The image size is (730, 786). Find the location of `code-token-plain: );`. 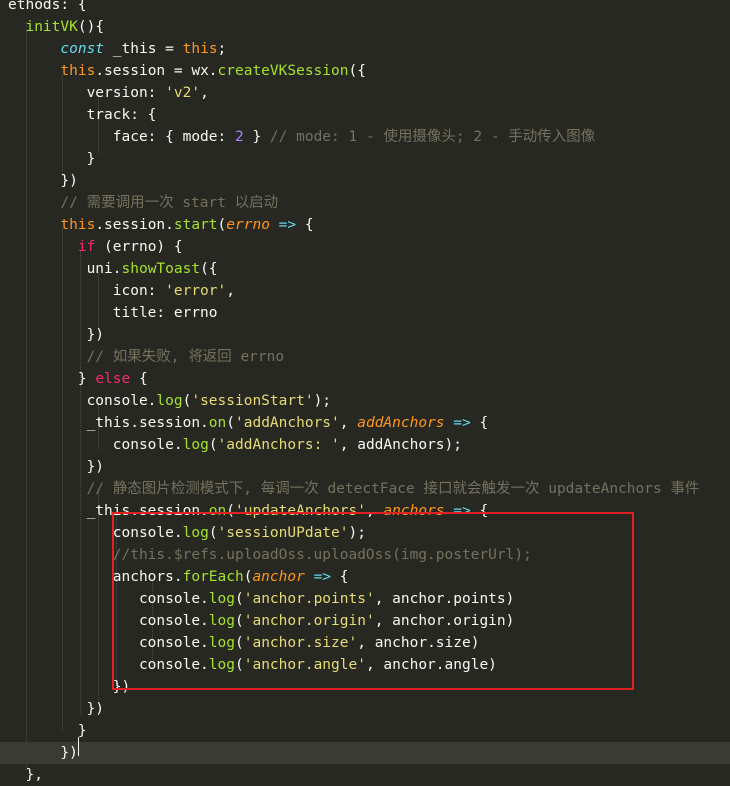

code-token-plain: ); is located at coordinates (322, 401).